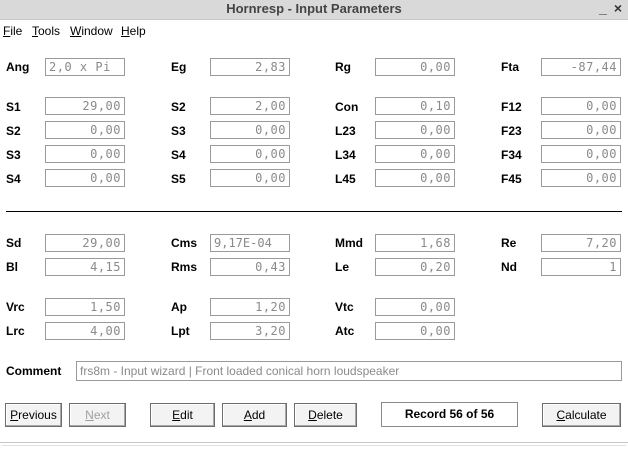  What do you see at coordinates (13, 131) in the screenshot?
I see `label-s2: S2` at bounding box center [13, 131].